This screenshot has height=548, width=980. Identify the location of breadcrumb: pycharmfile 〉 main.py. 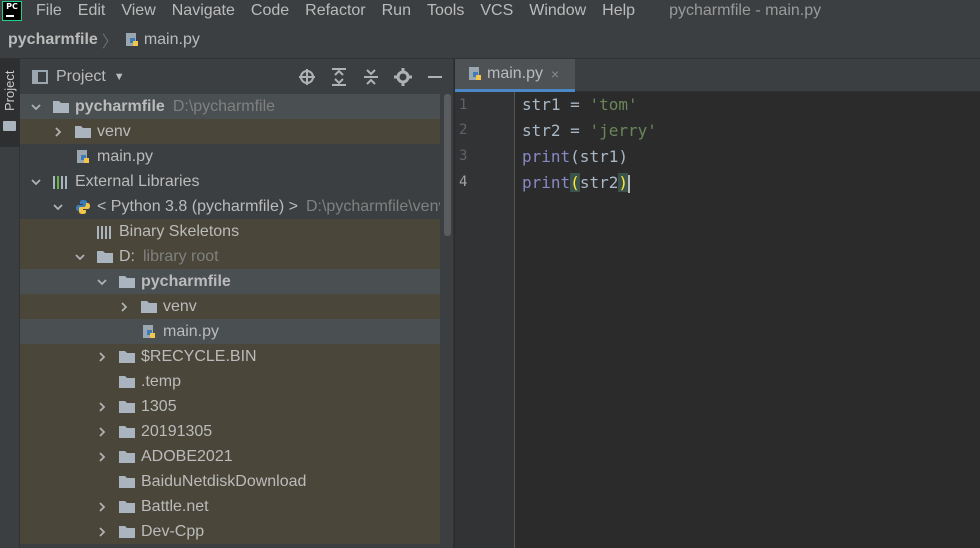
(490, 40).